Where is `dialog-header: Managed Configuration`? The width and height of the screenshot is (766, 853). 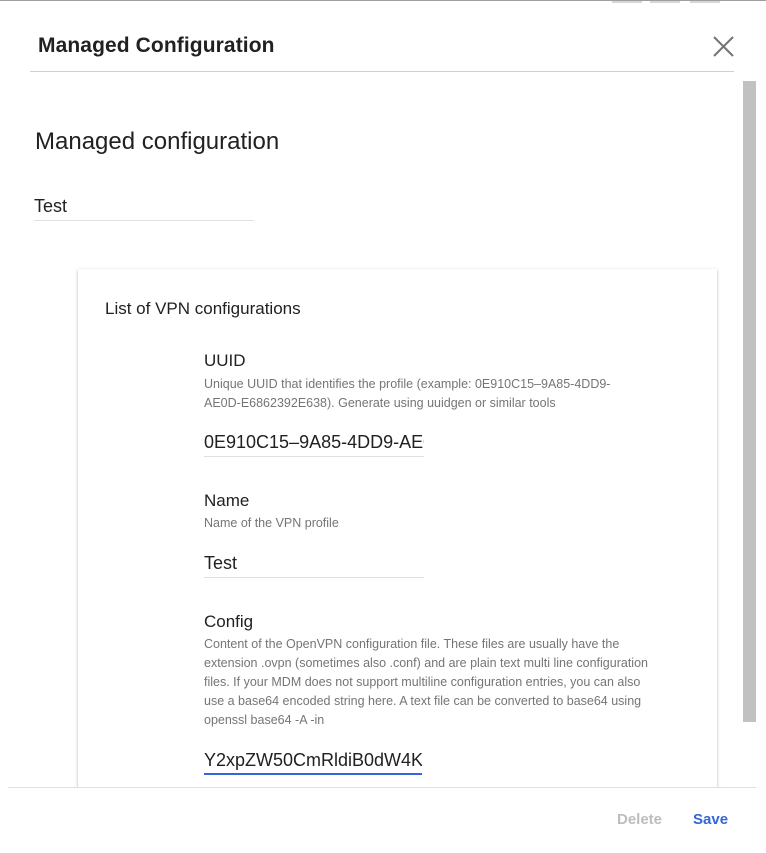 dialog-header: Managed Configuration is located at coordinates (382, 36).